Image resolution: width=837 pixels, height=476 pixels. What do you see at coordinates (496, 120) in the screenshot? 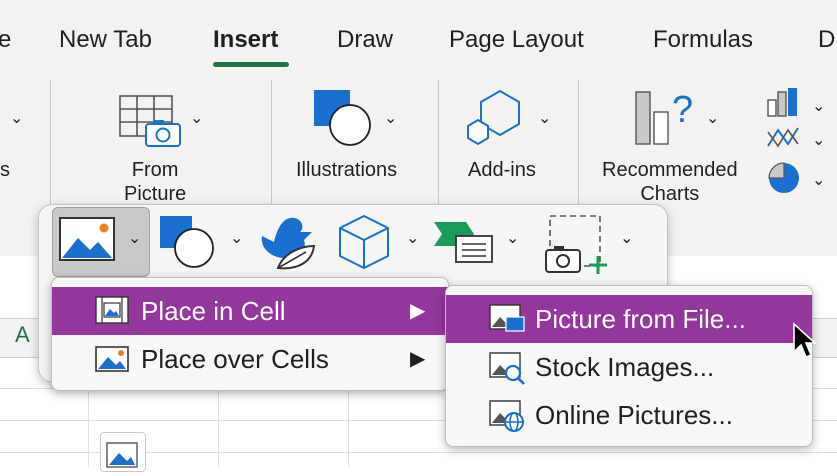
I see `add-ins-icon` at bounding box center [496, 120].